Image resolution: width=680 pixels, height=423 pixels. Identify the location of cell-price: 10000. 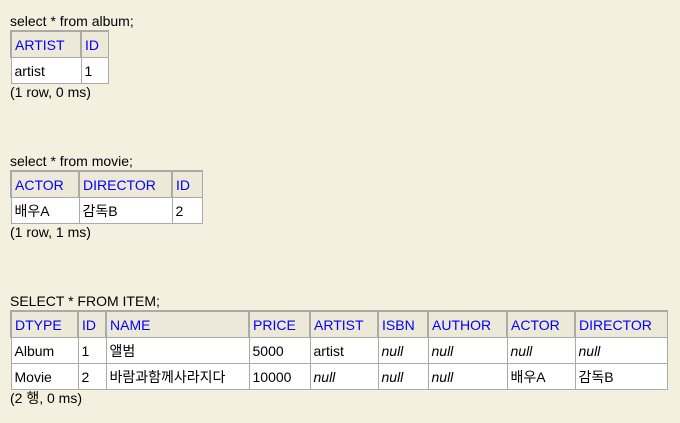
(279, 376).